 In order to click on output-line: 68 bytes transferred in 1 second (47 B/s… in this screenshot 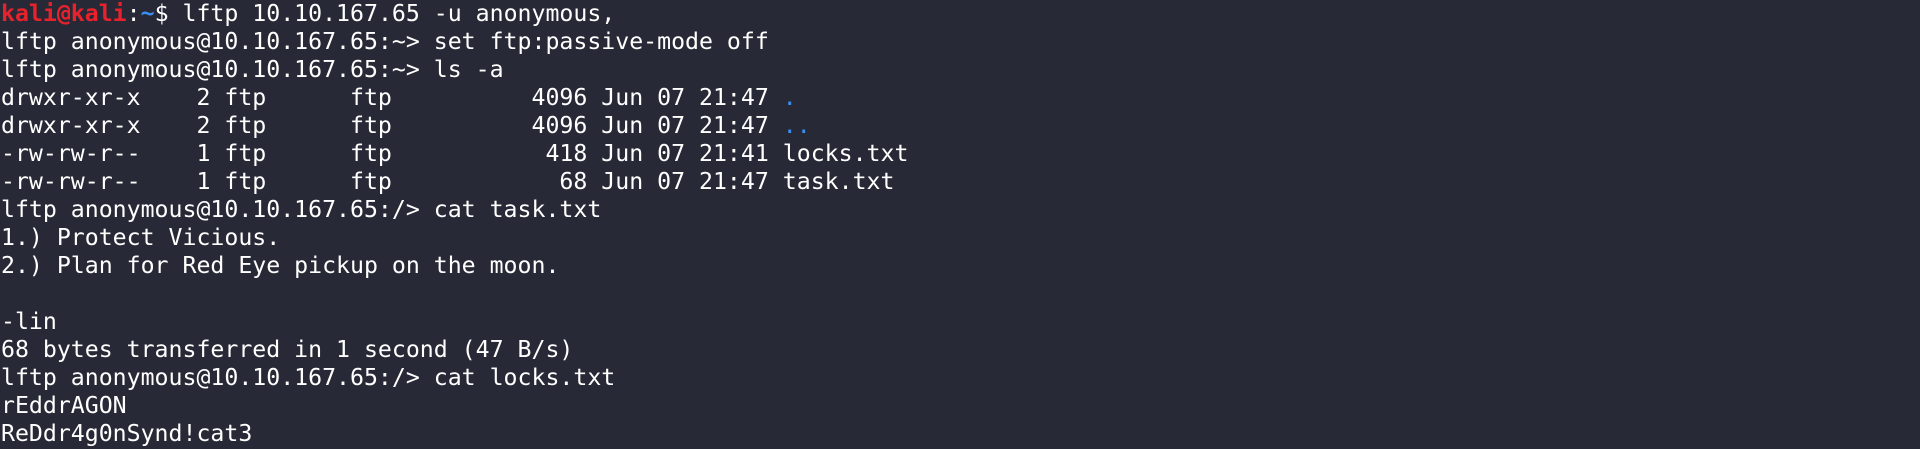, I will do `click(287, 349)`.